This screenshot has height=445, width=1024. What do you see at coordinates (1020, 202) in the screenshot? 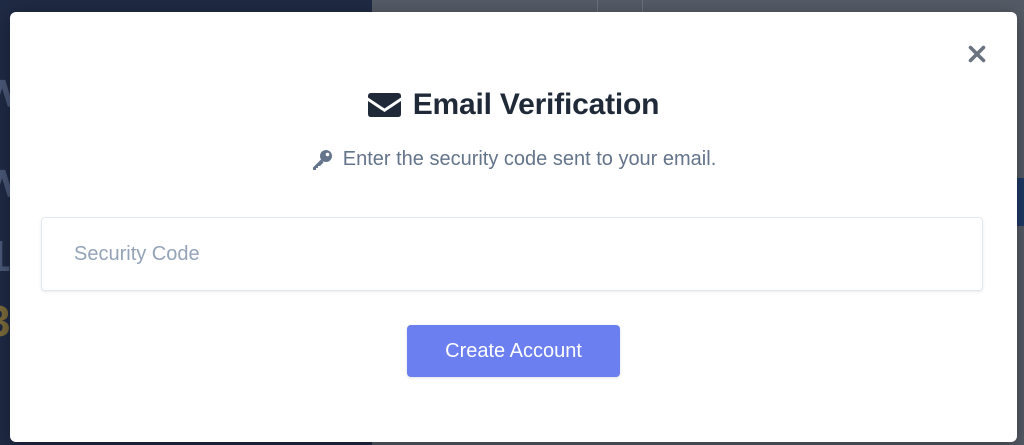
I see `background-accent` at bounding box center [1020, 202].